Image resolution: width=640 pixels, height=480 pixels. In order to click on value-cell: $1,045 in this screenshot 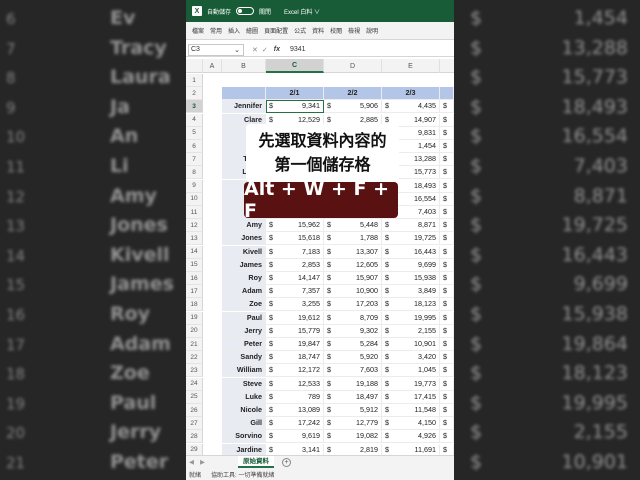, I will do `click(411, 371)`.